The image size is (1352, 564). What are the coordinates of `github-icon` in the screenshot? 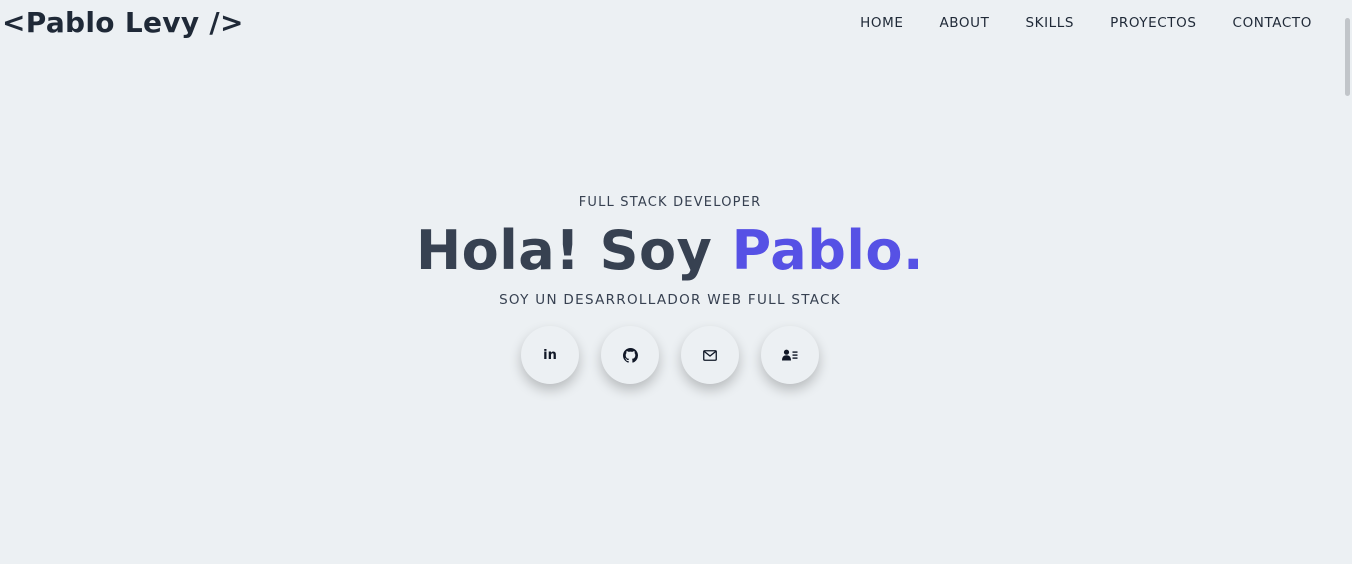 It's located at (630, 355).